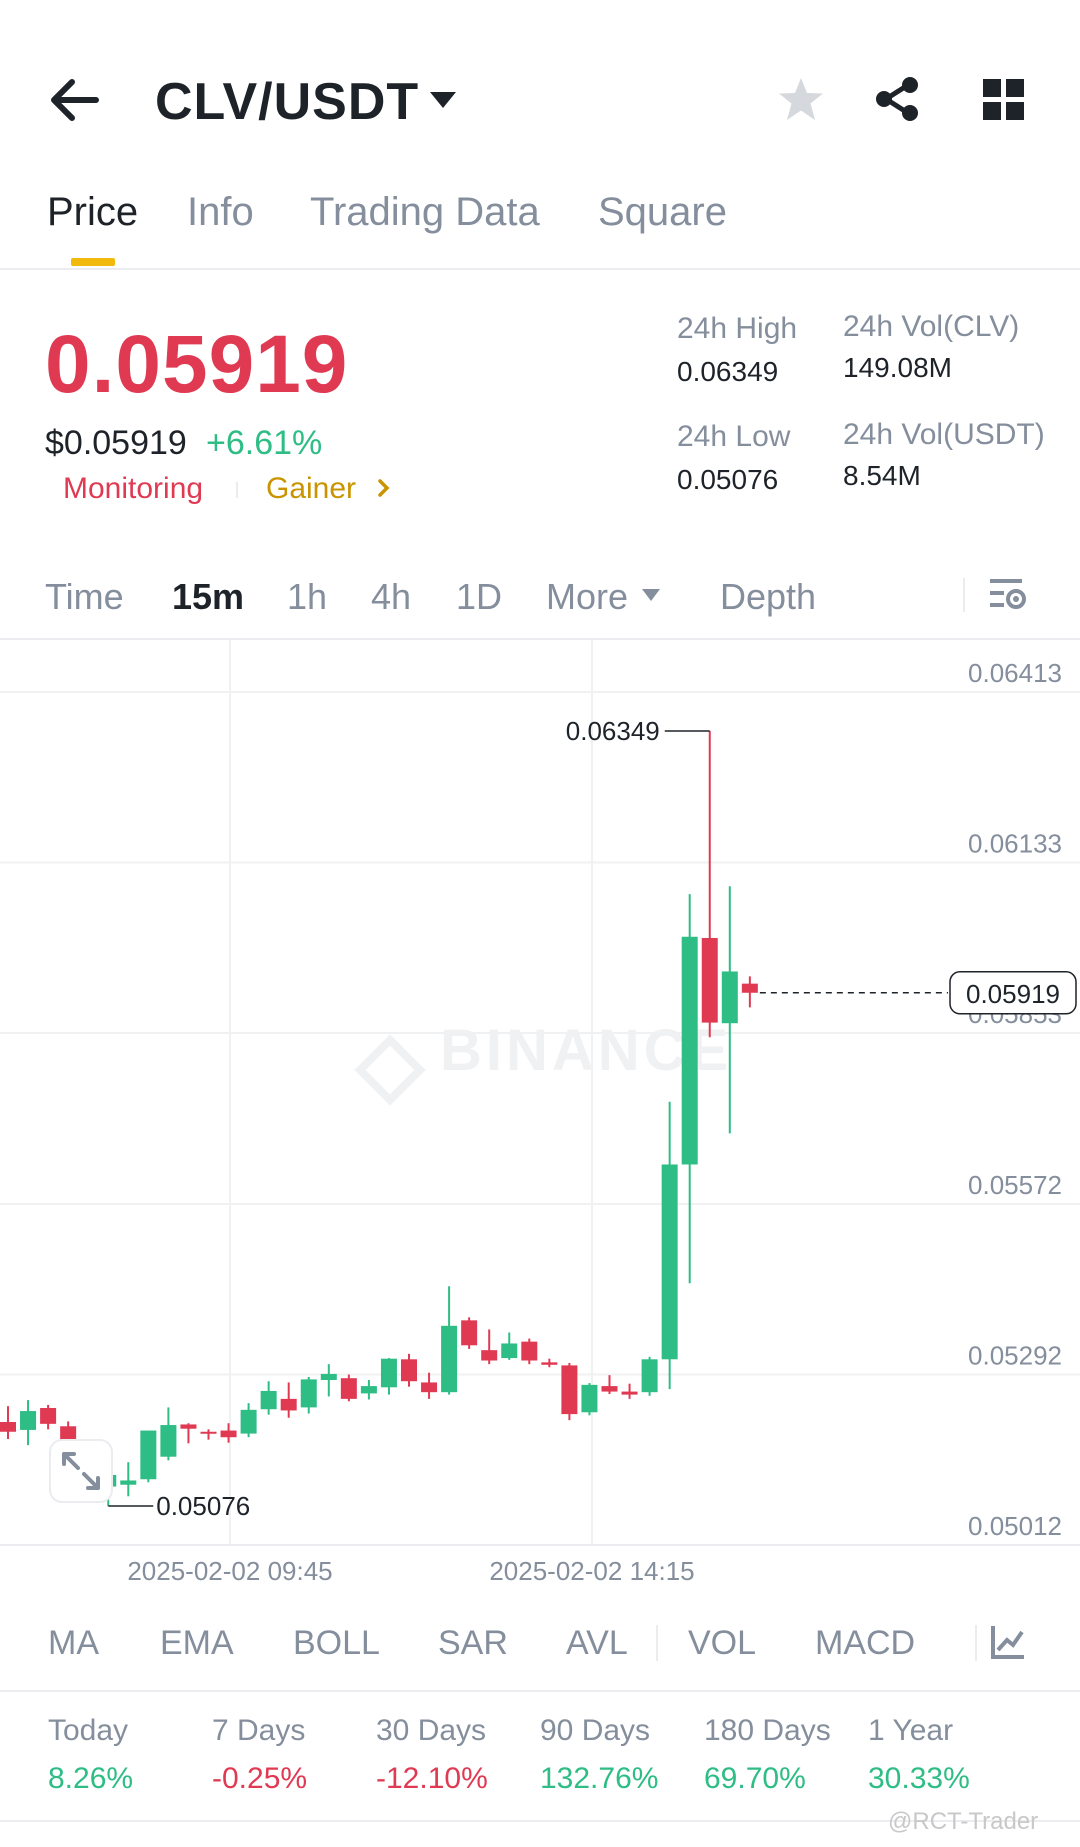 The width and height of the screenshot is (1080, 1847). Describe the element at coordinates (755, 1778) in the screenshot. I see `perf-180d-value: 69.70%` at that location.